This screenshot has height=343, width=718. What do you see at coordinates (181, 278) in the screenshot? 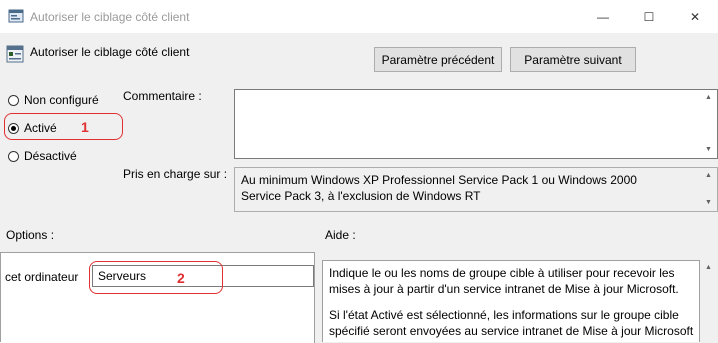
I see `annotation-number-2: 2` at bounding box center [181, 278].